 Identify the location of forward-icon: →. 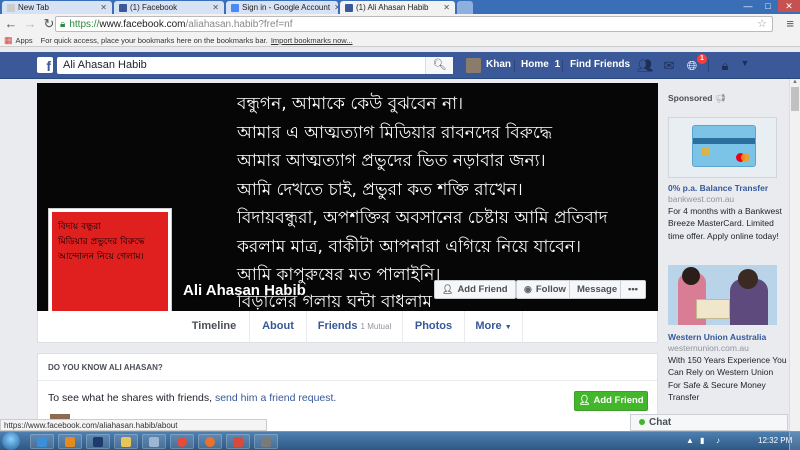
(30, 24).